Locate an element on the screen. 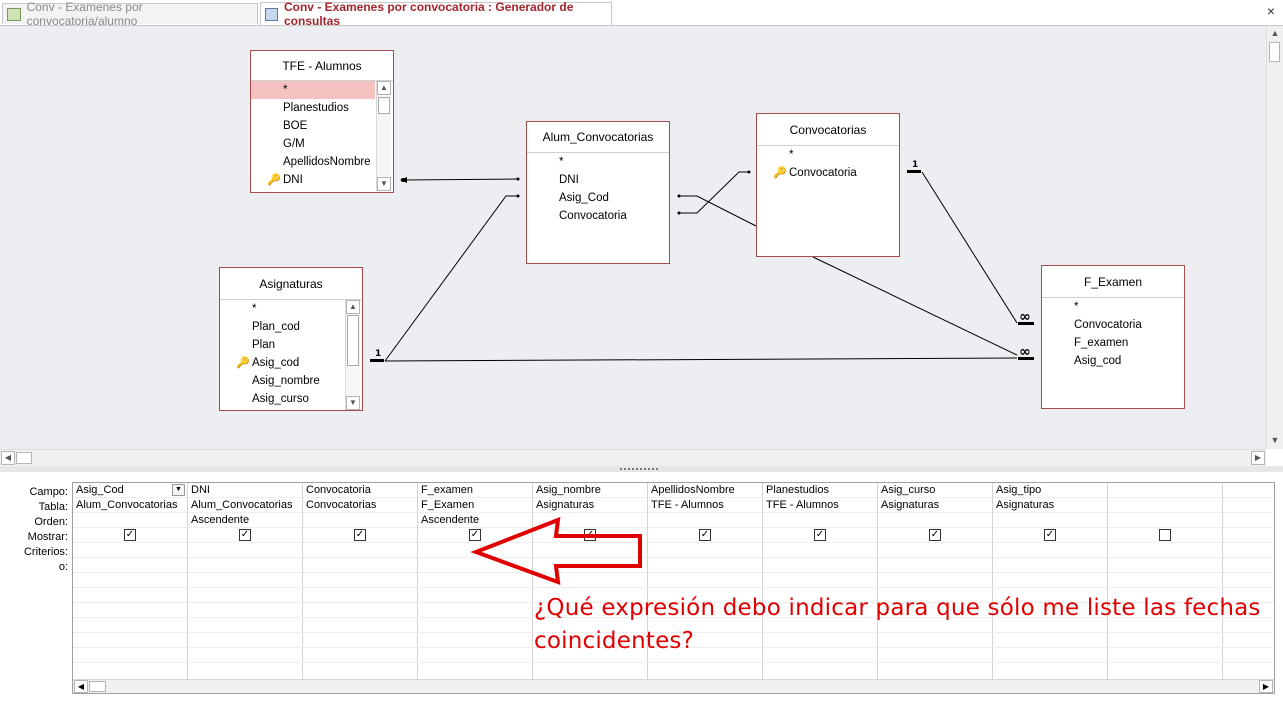  diagram-vertical-scrollbar: ▲ ▼ is located at coordinates (1274, 237).